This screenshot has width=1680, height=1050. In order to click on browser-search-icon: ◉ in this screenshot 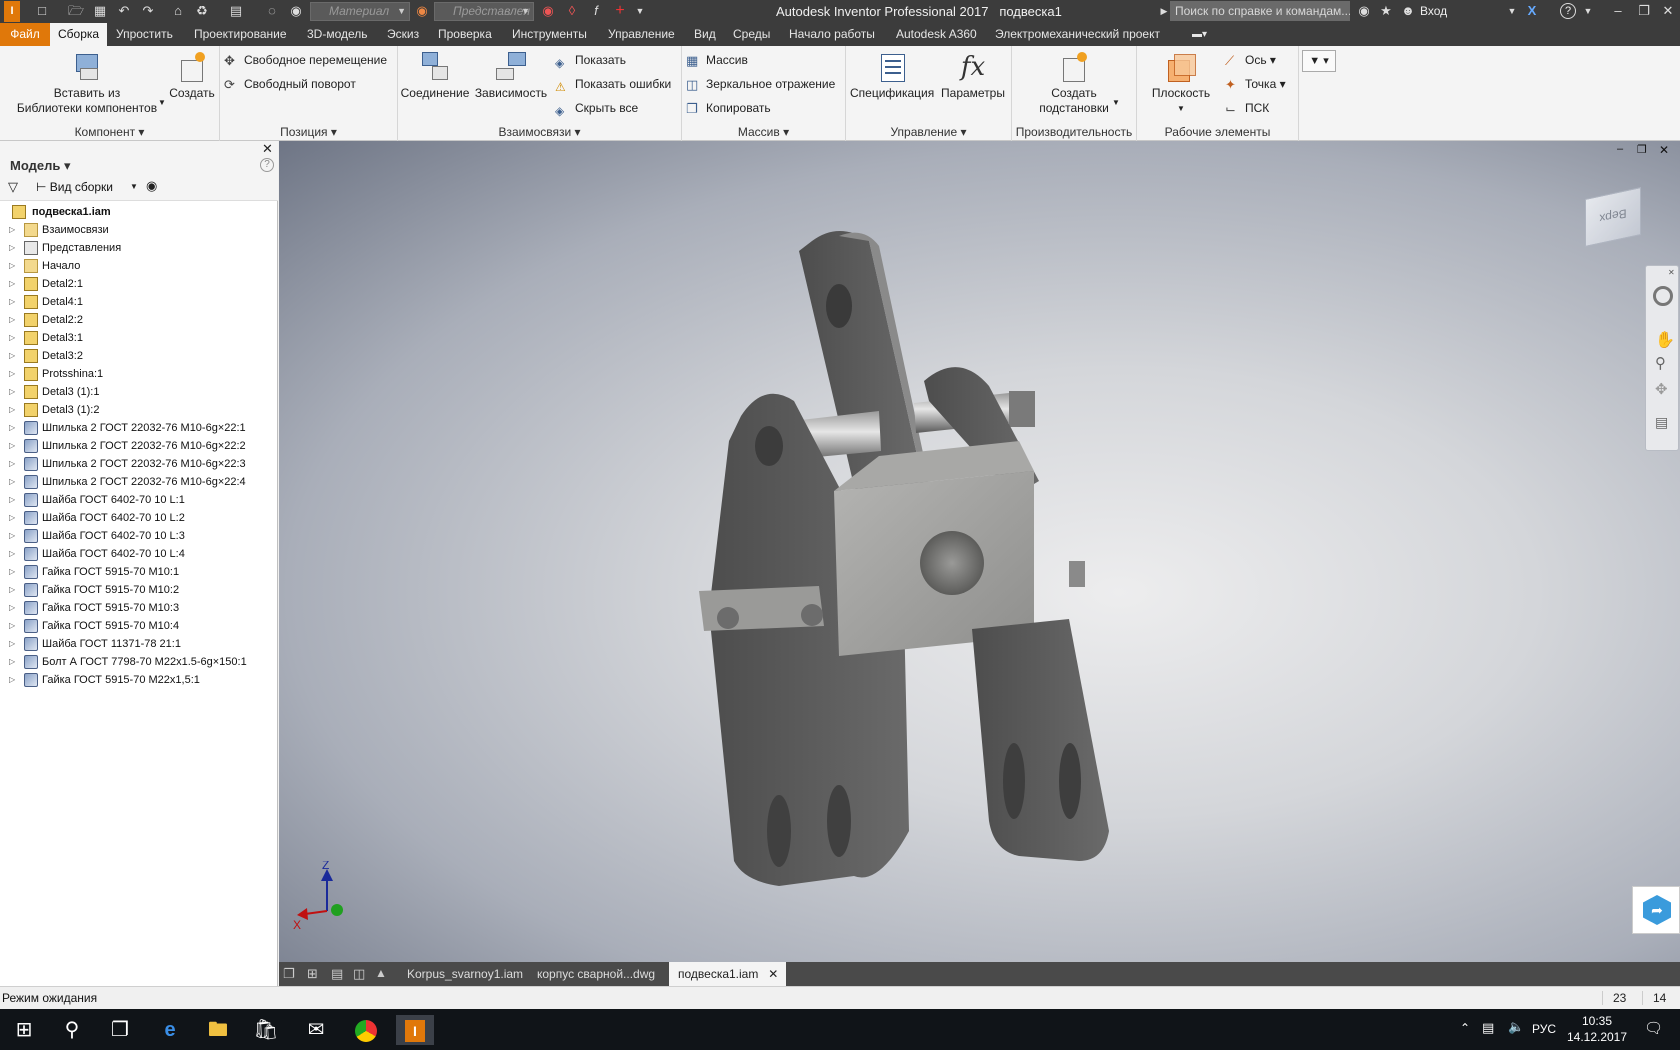, I will do `click(151, 186)`.